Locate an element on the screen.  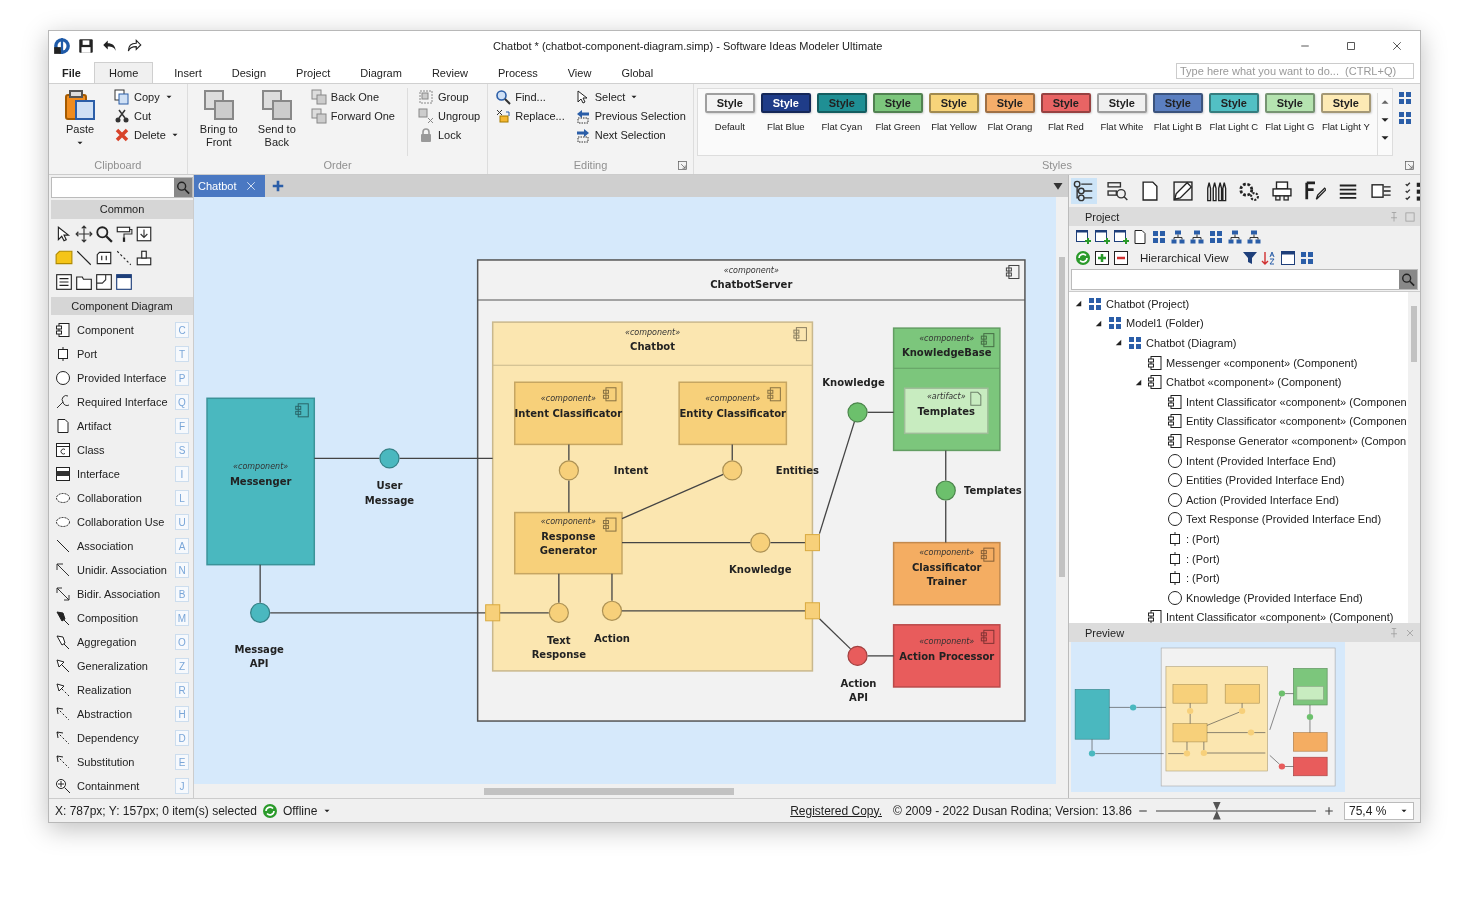
shortcut-key: S is located at coordinates (182, 450).